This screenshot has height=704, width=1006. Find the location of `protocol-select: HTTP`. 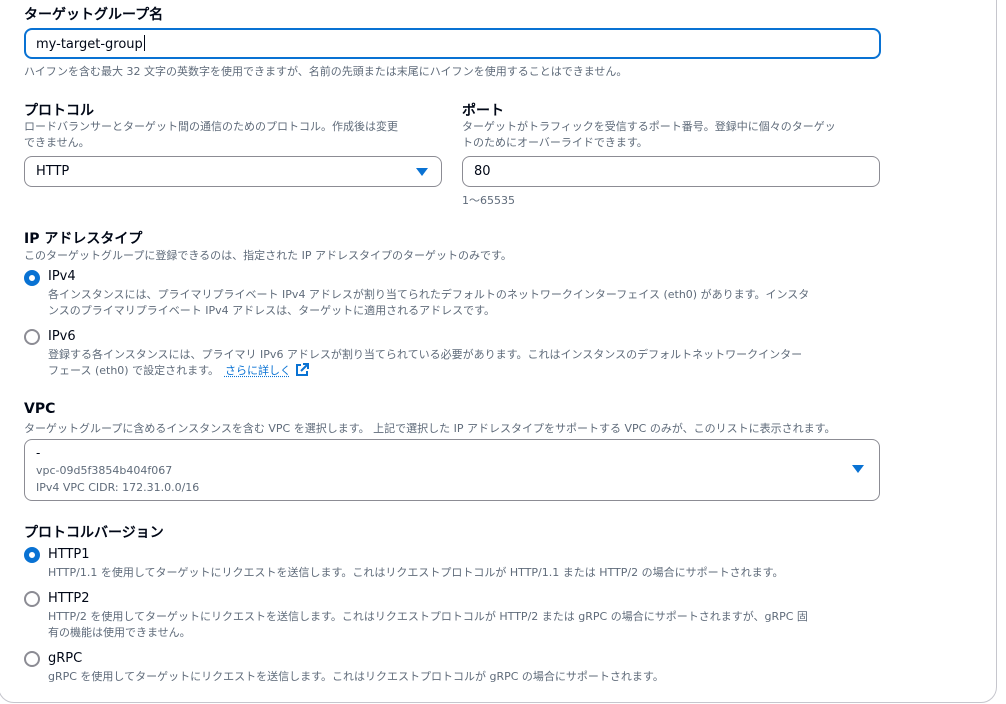

protocol-select: HTTP is located at coordinates (233, 171).